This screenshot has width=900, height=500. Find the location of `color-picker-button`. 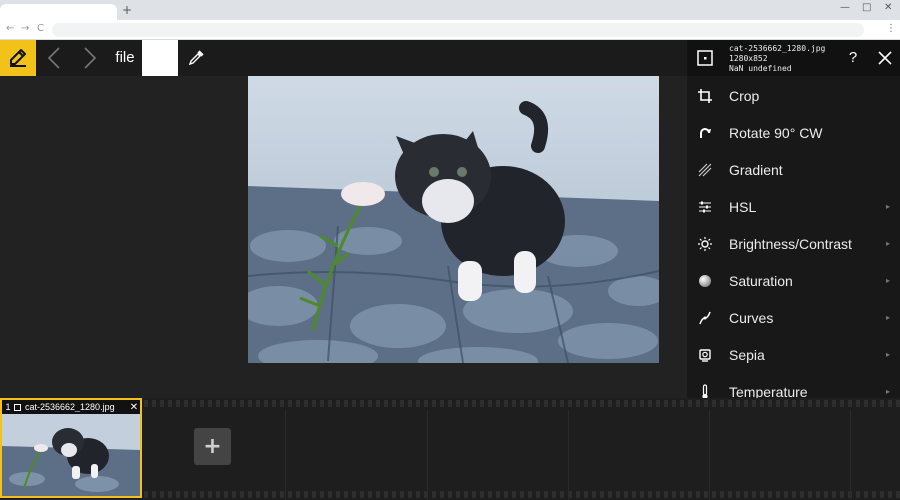

color-picker-button is located at coordinates (196, 58).